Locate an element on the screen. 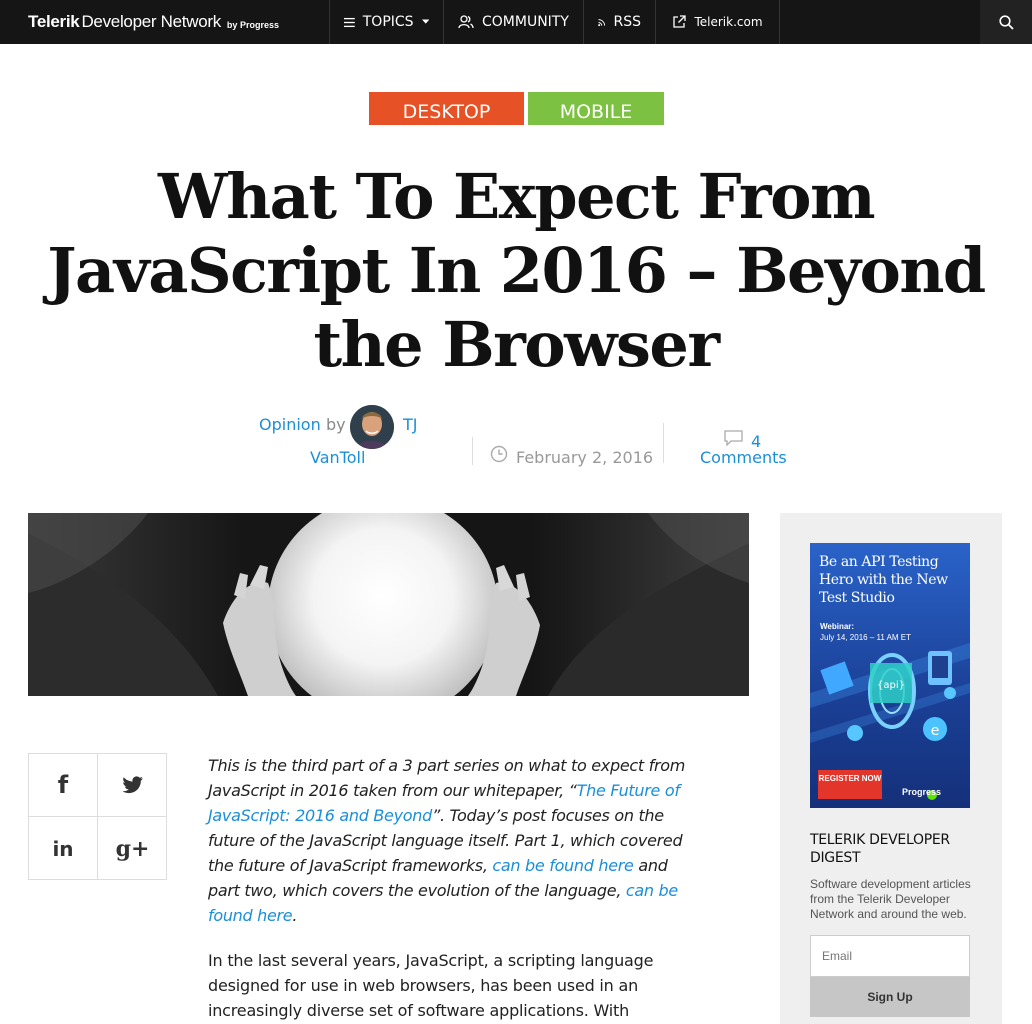 The width and height of the screenshot is (1032, 1024). brand-by: by is located at coordinates (232, 24).